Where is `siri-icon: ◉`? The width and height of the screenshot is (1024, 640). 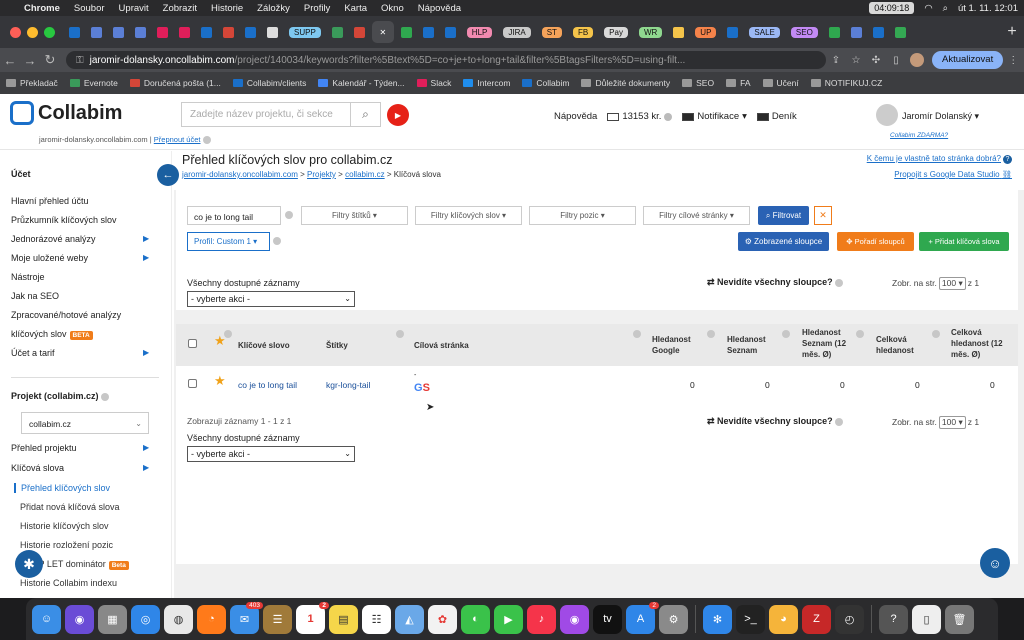
siri-icon: ◉ is located at coordinates (79, 619).